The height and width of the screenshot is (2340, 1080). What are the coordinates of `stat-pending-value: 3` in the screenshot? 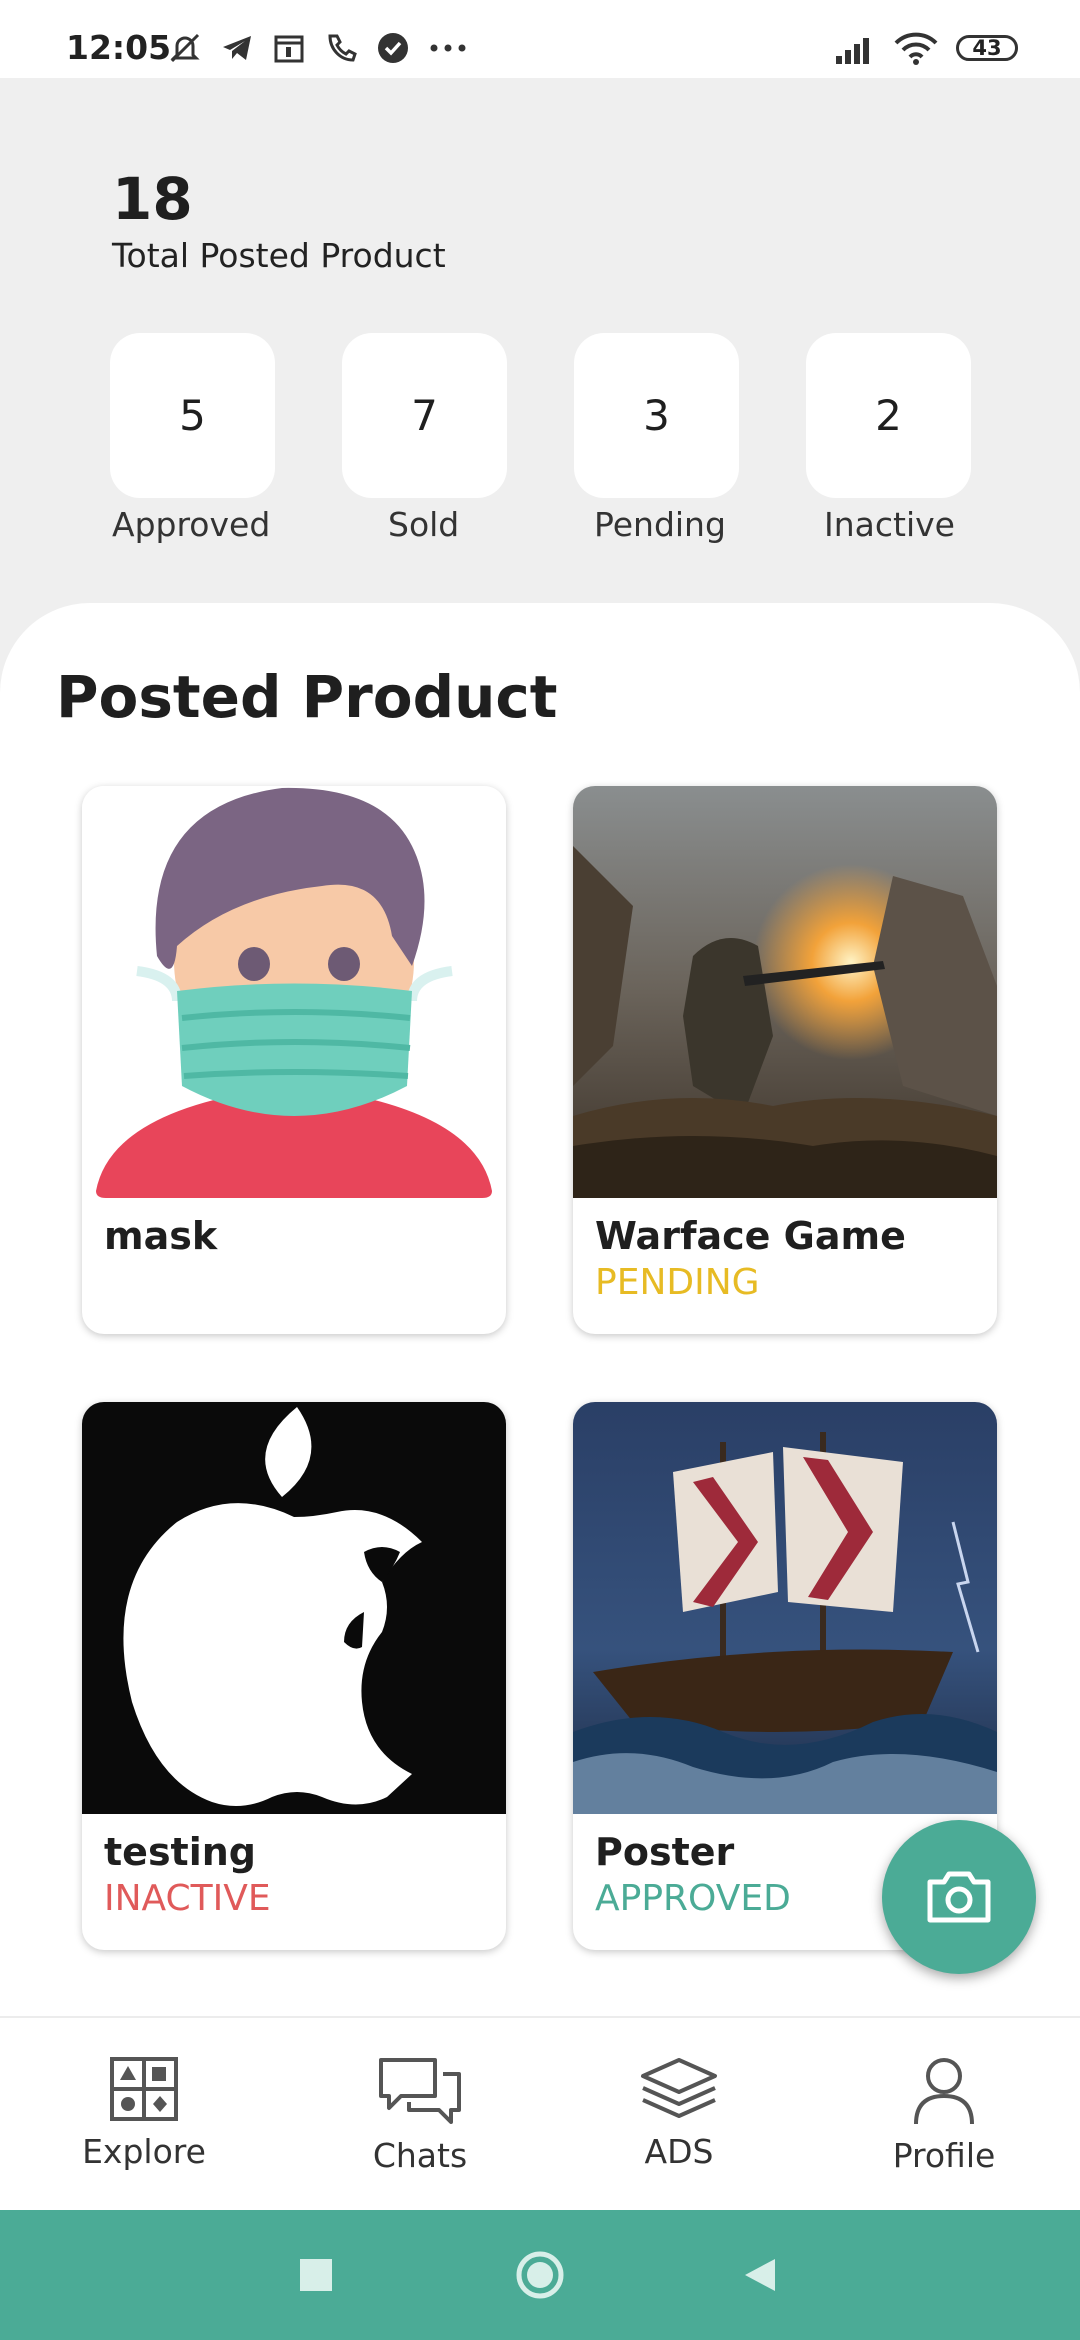 It's located at (656, 415).